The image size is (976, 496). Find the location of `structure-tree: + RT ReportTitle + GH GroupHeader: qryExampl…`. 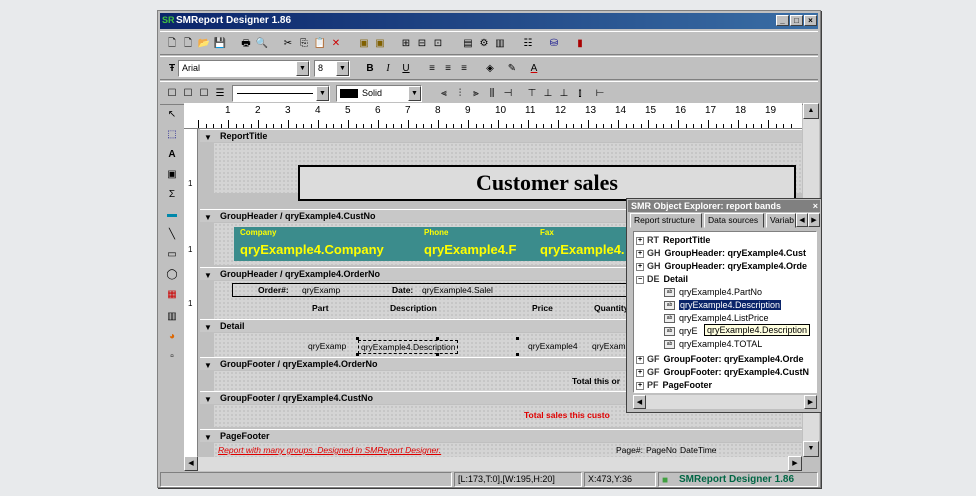

structure-tree: + RT ReportTitle + GH GroupHeader: qryExampl… is located at coordinates (725, 312).